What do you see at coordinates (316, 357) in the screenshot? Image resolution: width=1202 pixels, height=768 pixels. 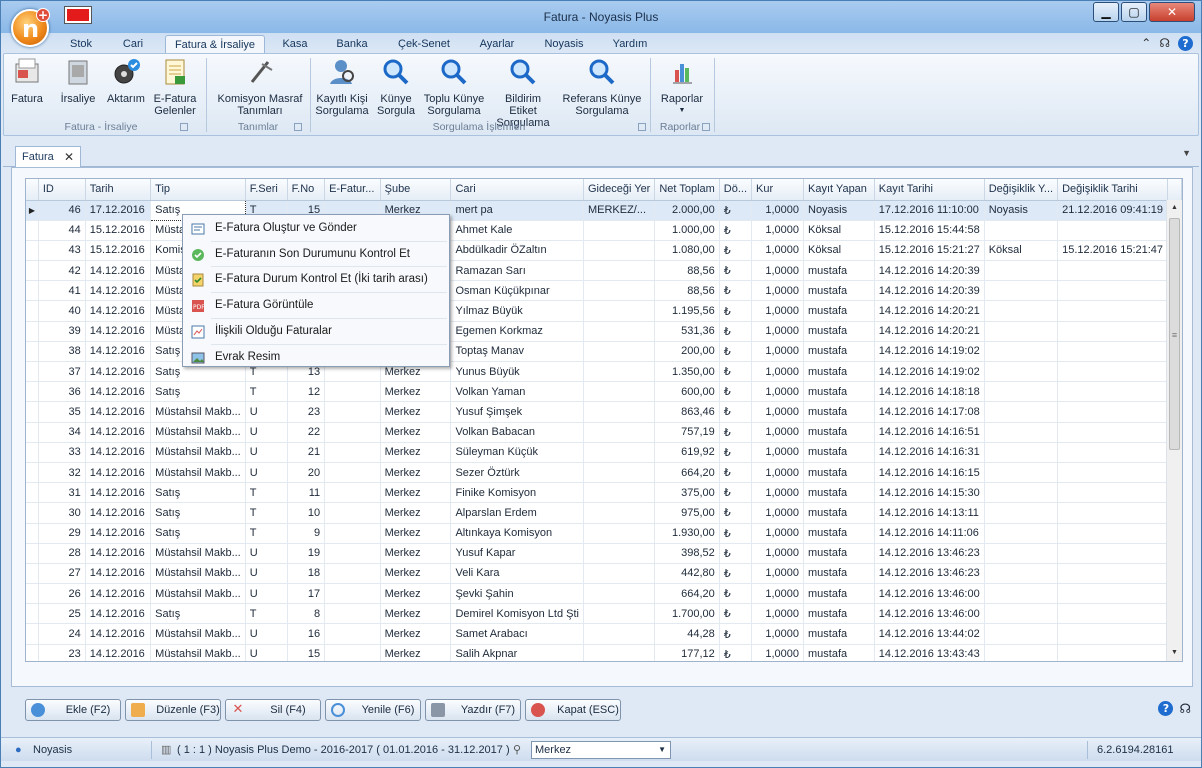 I see `menu-item-evrak-resim: Evrak Resim` at bounding box center [316, 357].